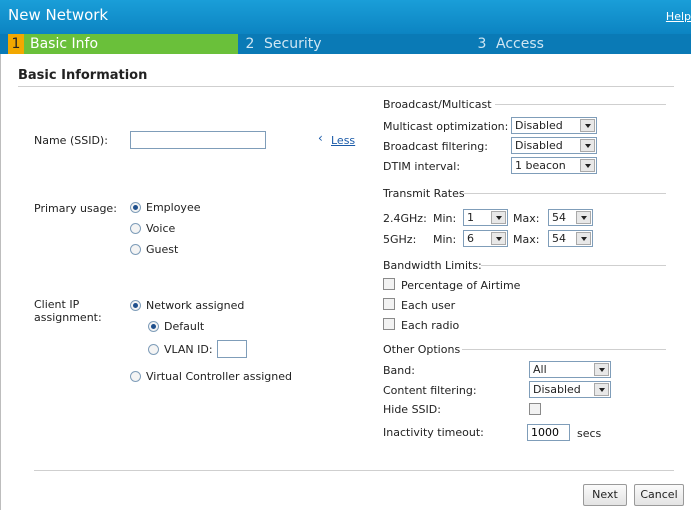 This screenshot has height=510, width=691. What do you see at coordinates (445, 239) in the screenshot?
I see `rate-5ghz-min-label: Min:` at bounding box center [445, 239].